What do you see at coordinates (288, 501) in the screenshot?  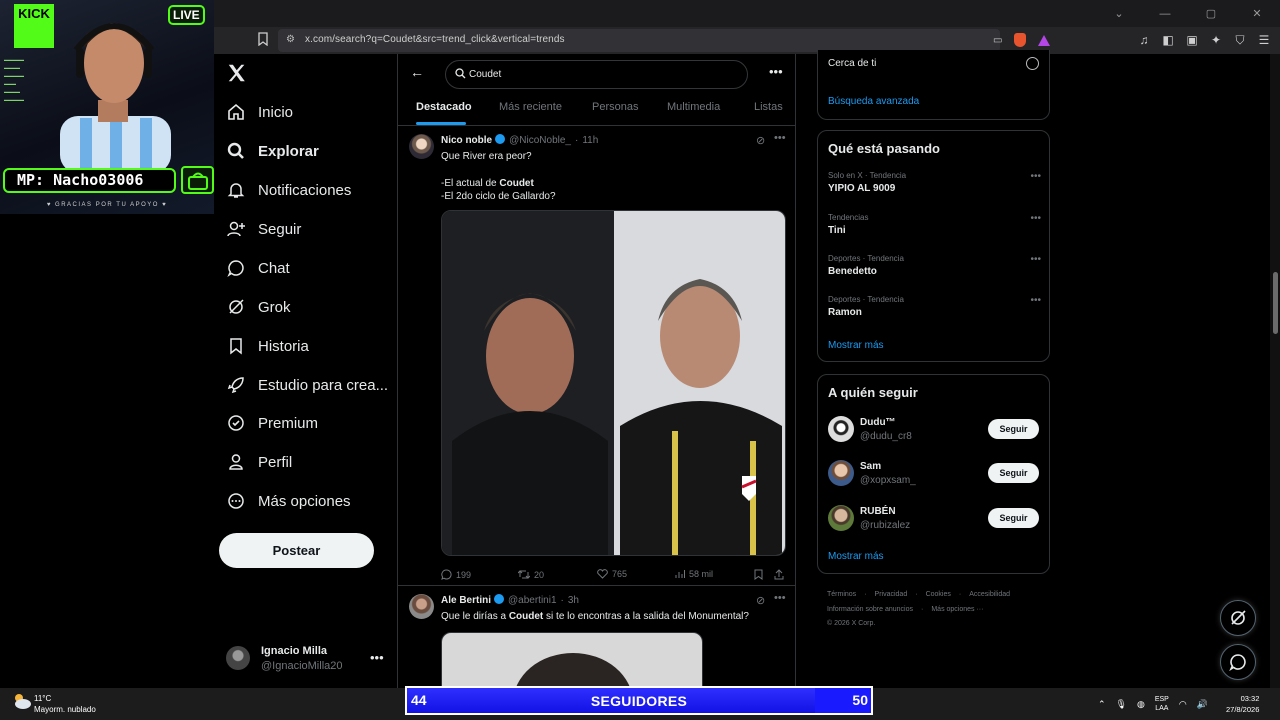 I see `nav-item-more-options: Más opciones` at bounding box center [288, 501].